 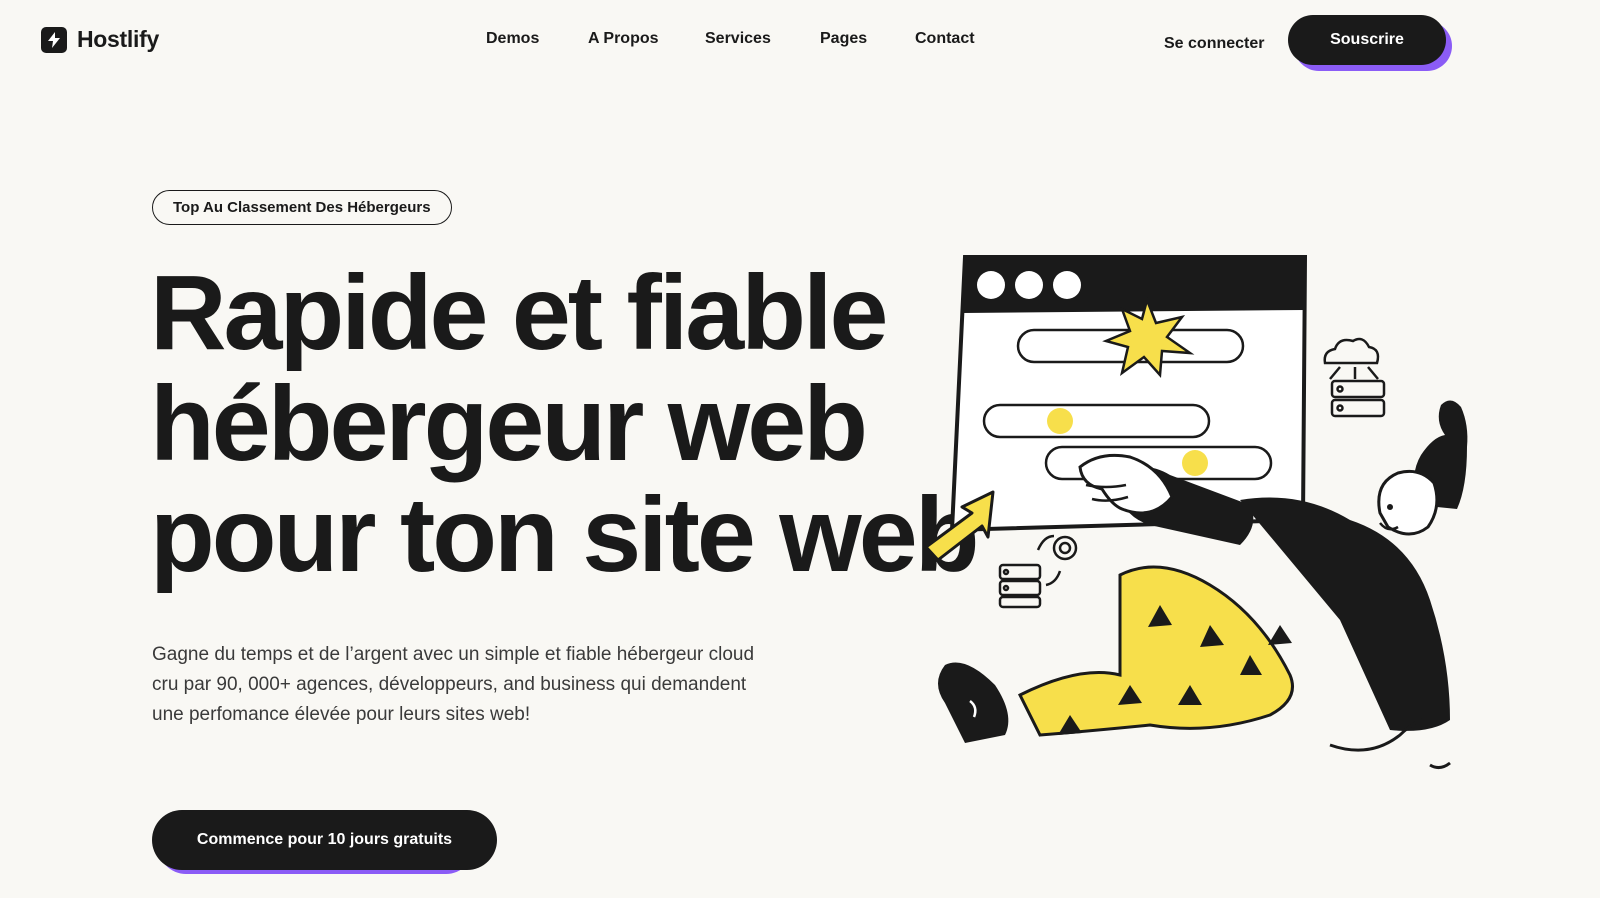 I want to click on headline-line-1: Rapide et fiable, so click(x=519, y=313).